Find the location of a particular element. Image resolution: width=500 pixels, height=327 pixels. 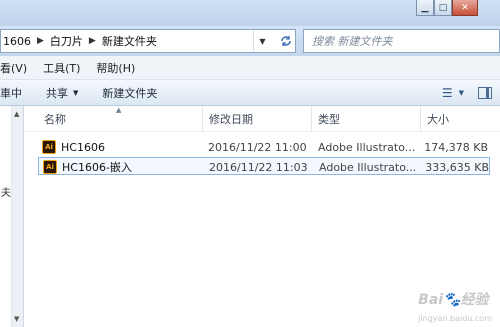

column-header-name: 名称 is located at coordinates (52, 119).